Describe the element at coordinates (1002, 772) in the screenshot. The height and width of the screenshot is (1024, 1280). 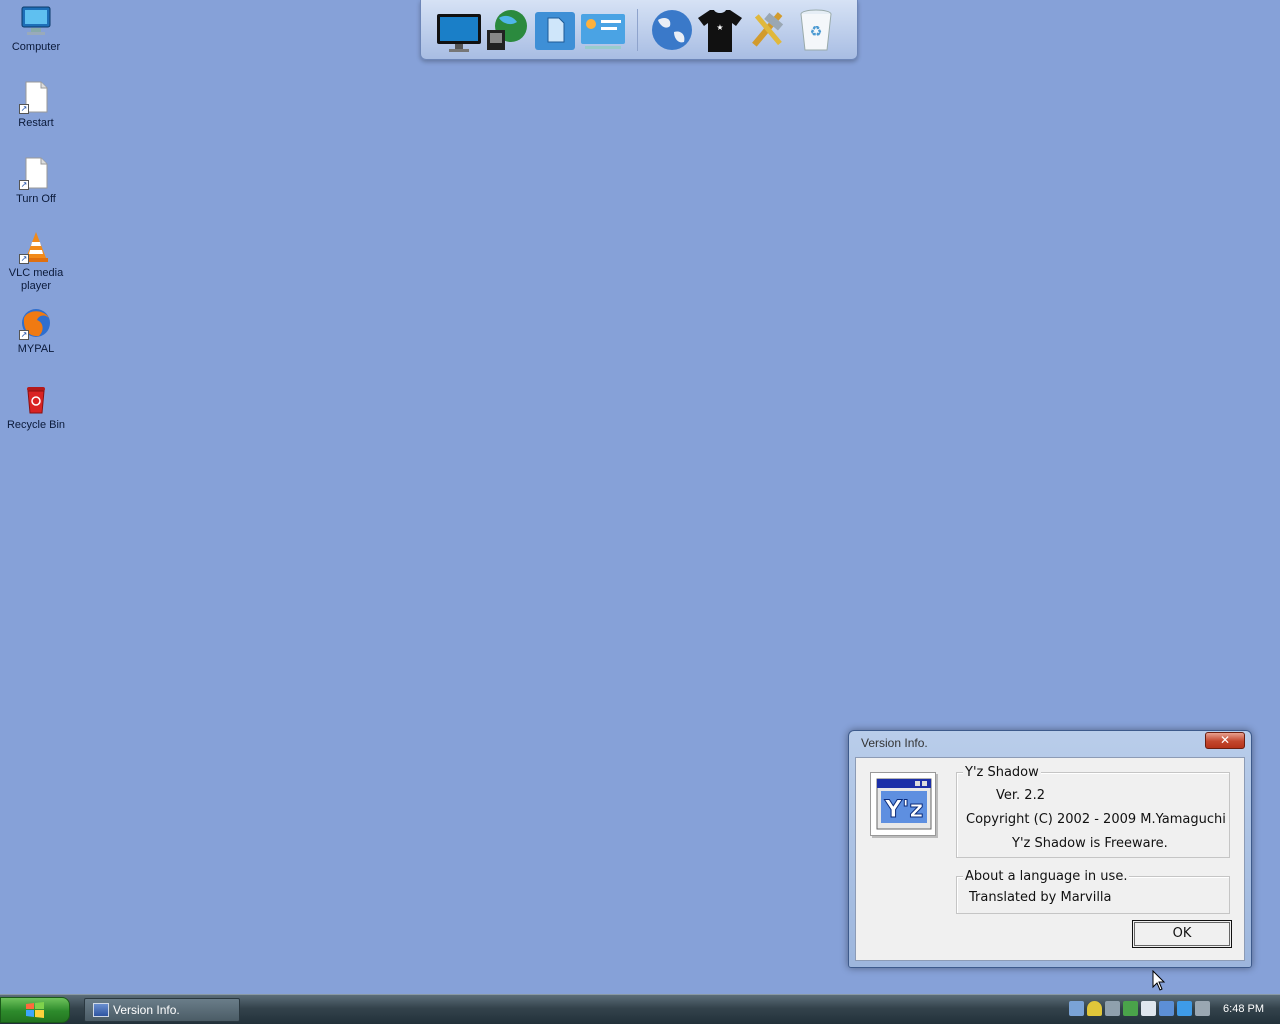
I see `product-name: Y'z Shadow` at that location.